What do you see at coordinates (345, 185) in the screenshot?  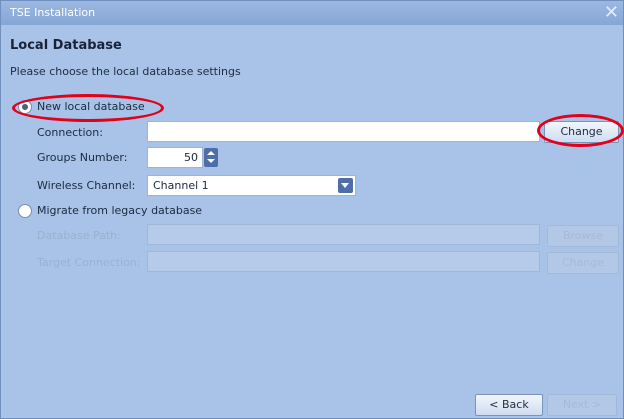 I see `chevron-down-icon` at bounding box center [345, 185].